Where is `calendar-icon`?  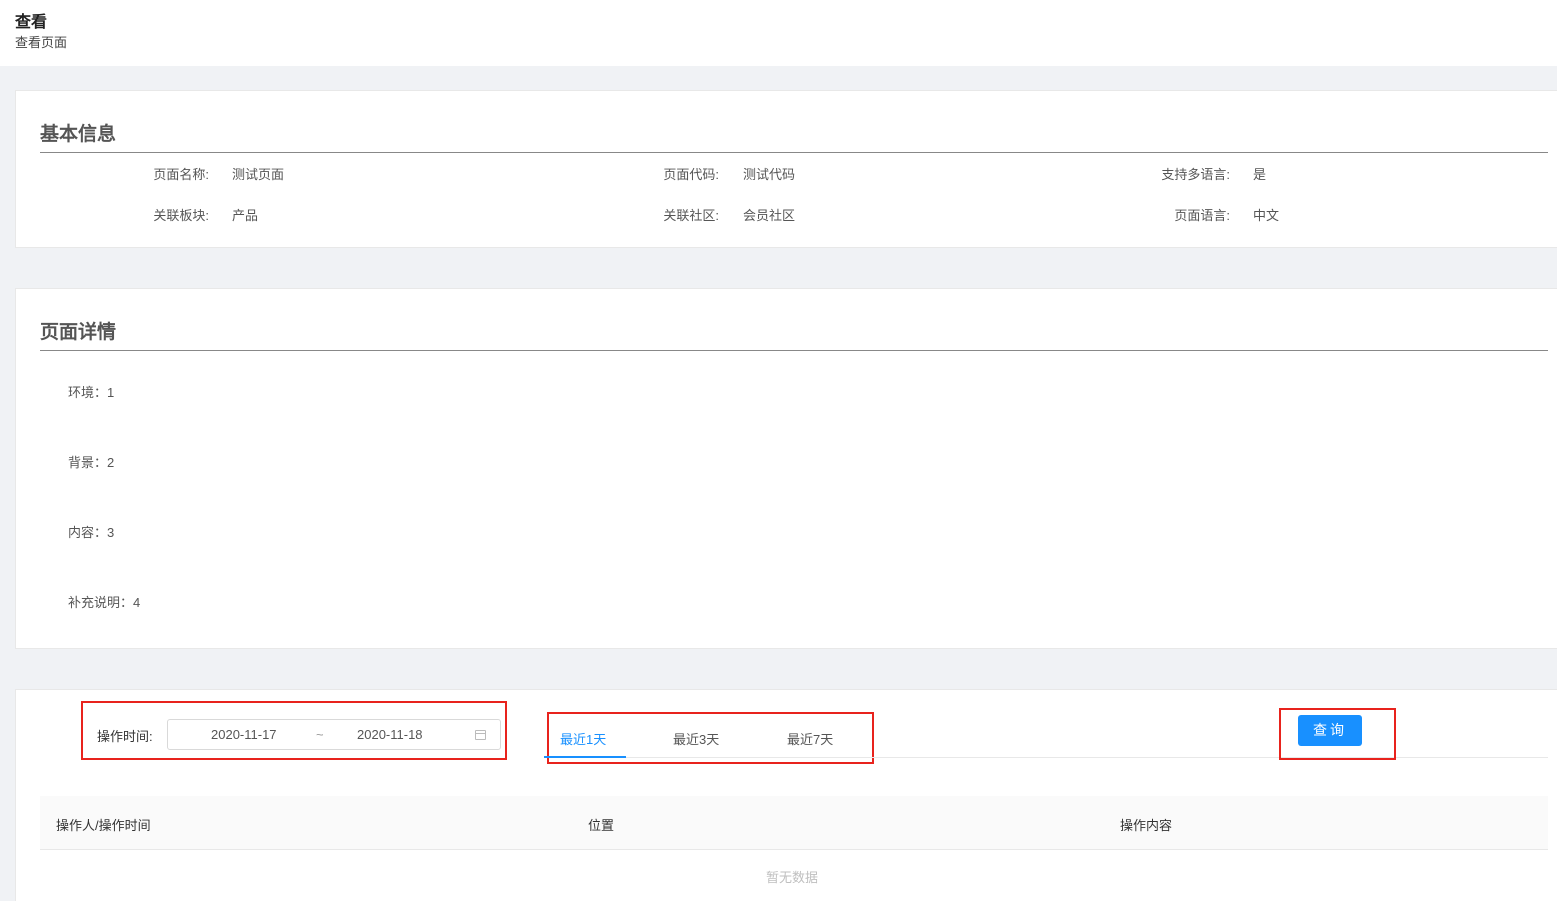
calendar-icon is located at coordinates (480, 735).